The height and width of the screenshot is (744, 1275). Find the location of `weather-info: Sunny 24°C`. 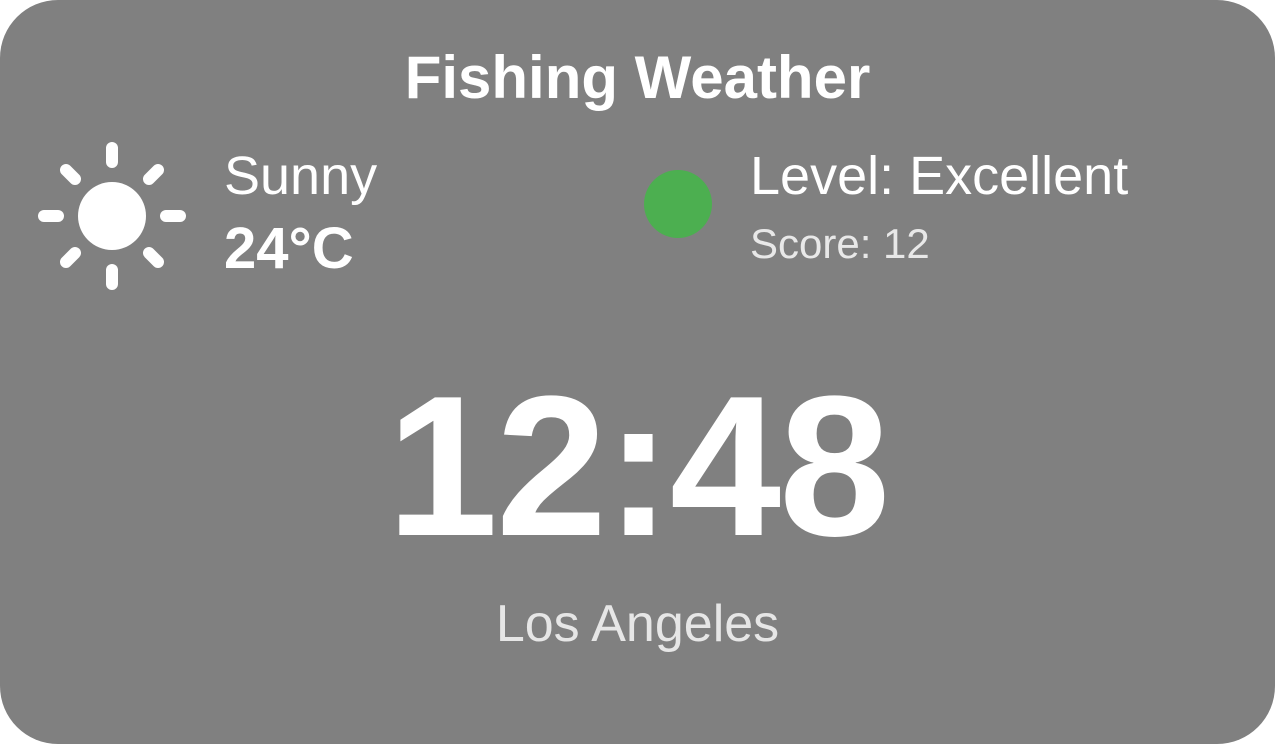

weather-info: Sunny 24°C is located at coordinates (300, 215).